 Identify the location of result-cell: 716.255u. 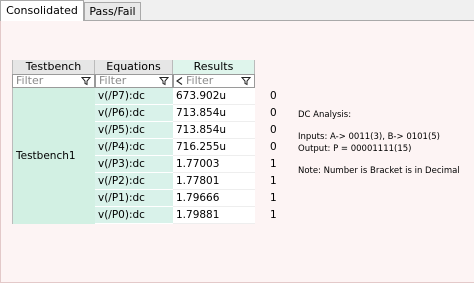
(214, 147).